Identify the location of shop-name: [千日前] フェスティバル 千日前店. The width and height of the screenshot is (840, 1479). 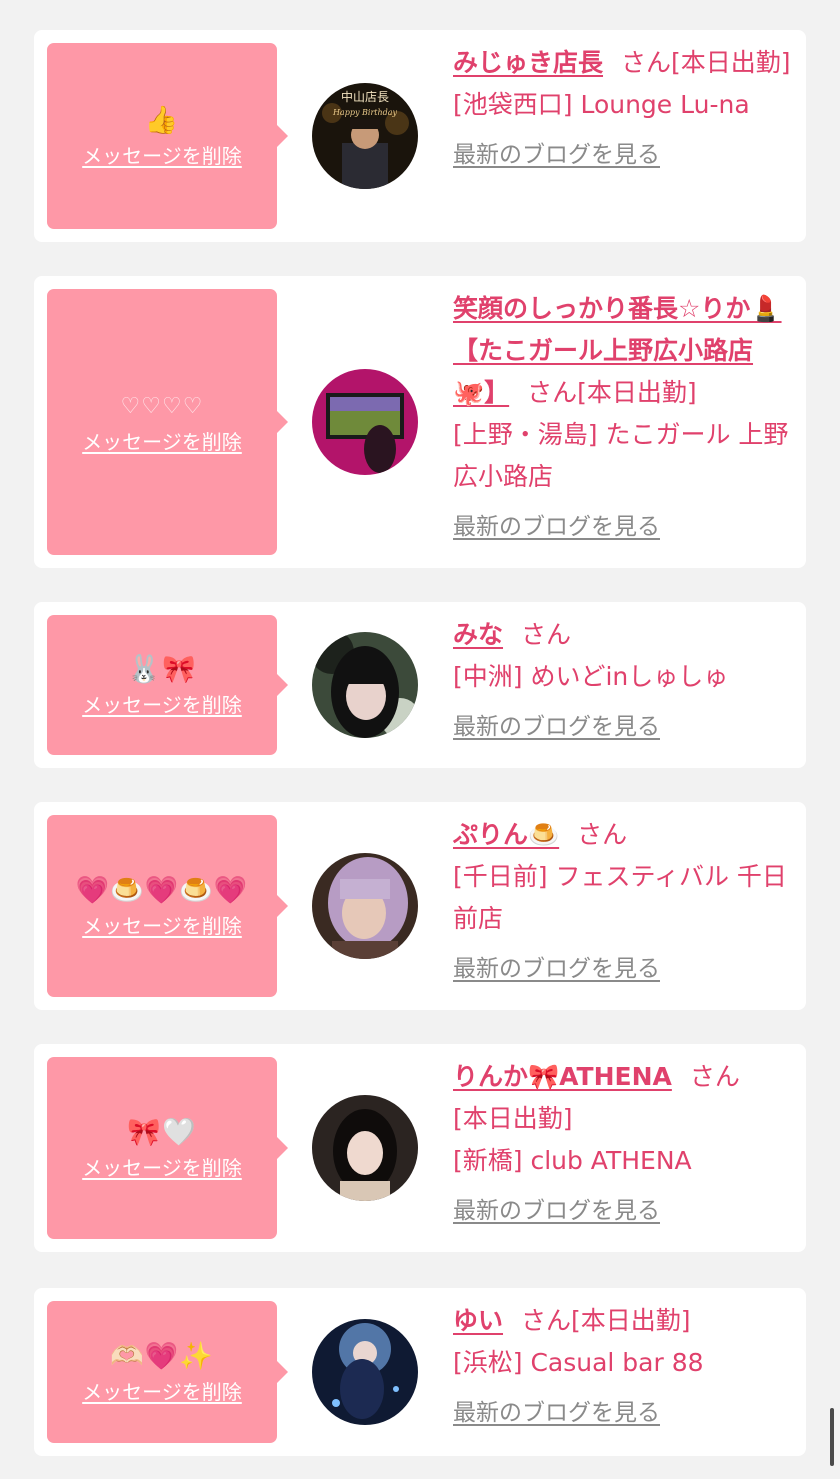
(620, 897).